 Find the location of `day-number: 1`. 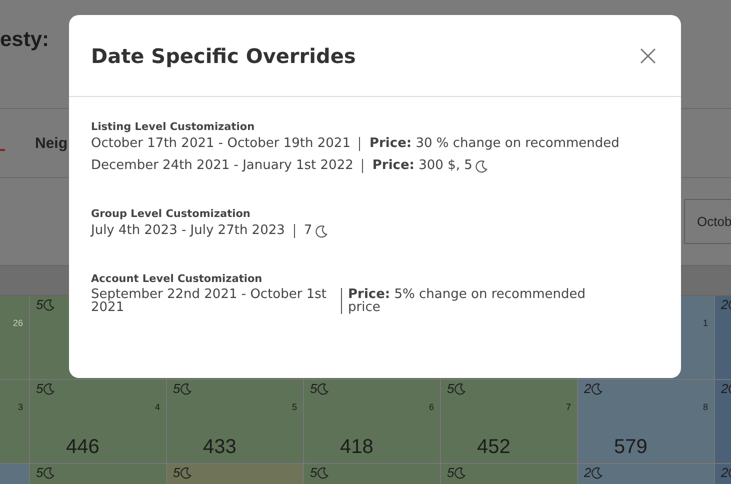

day-number: 1 is located at coordinates (705, 323).